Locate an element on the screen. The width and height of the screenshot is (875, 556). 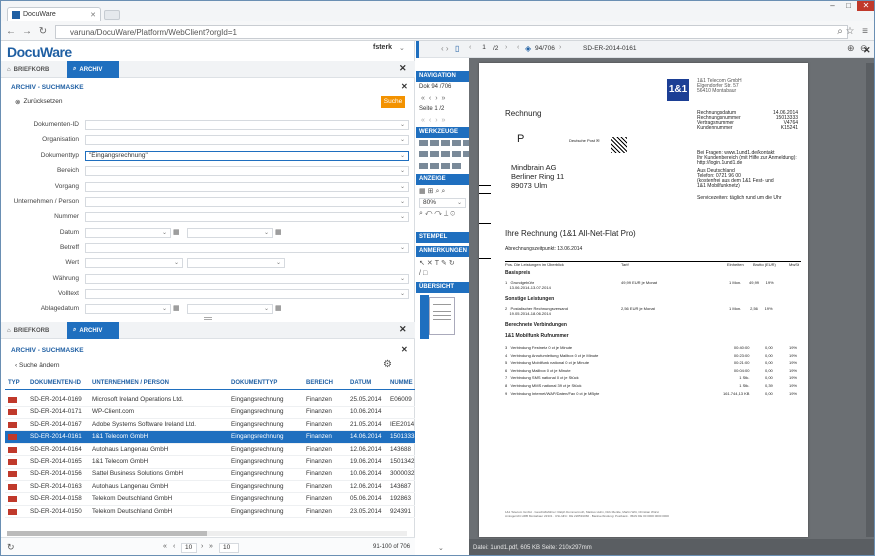
rotate-tools-icon: ⌕↶↷⊥⊙ is located at coordinates (438, 214).